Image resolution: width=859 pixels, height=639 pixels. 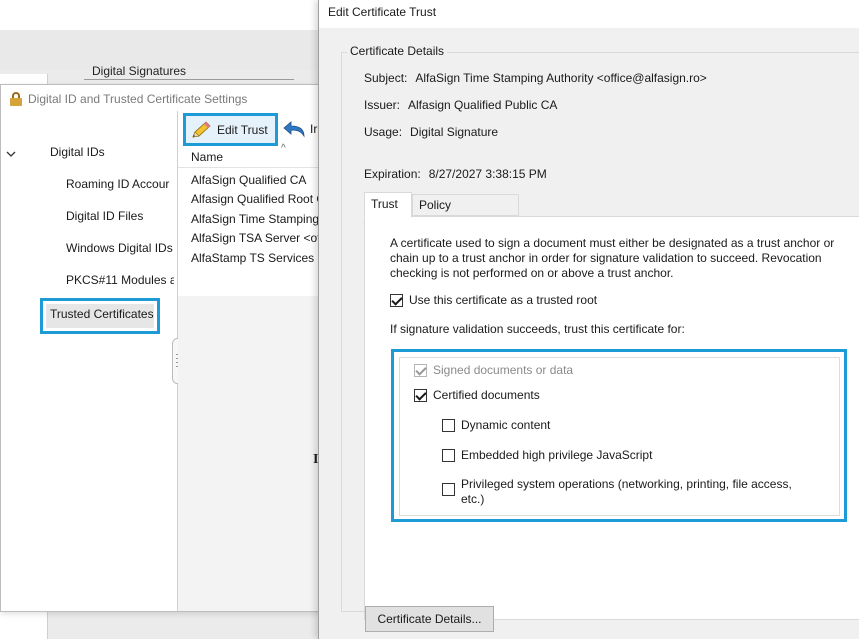 What do you see at coordinates (294, 129) in the screenshot?
I see `import-arrow-icon` at bounding box center [294, 129].